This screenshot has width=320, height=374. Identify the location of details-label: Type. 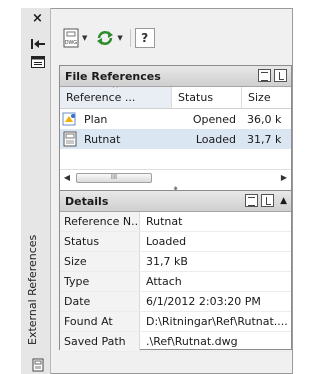
(100, 281).